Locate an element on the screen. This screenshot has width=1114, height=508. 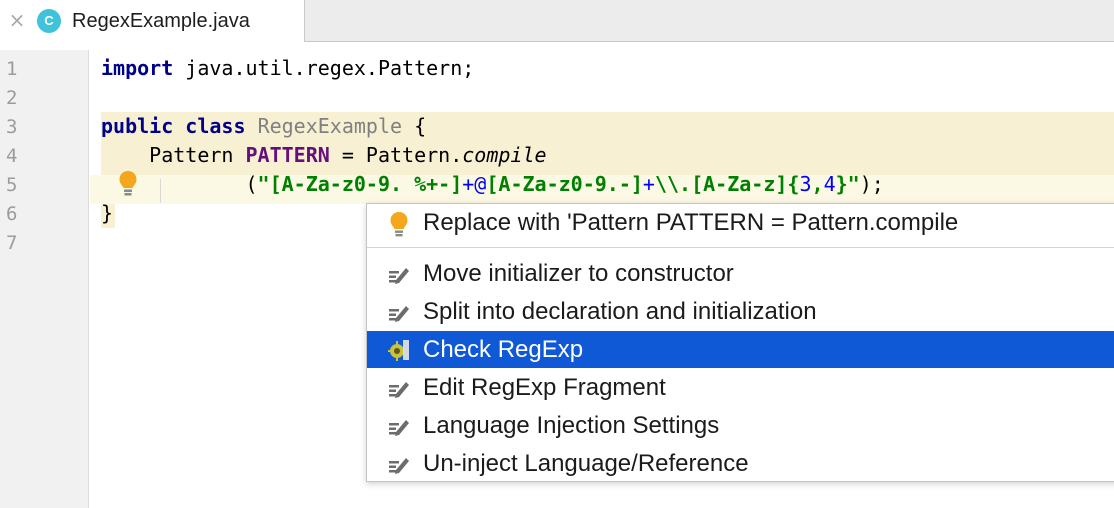
popup-item-label: Language Injection Settings is located at coordinates (571, 425).